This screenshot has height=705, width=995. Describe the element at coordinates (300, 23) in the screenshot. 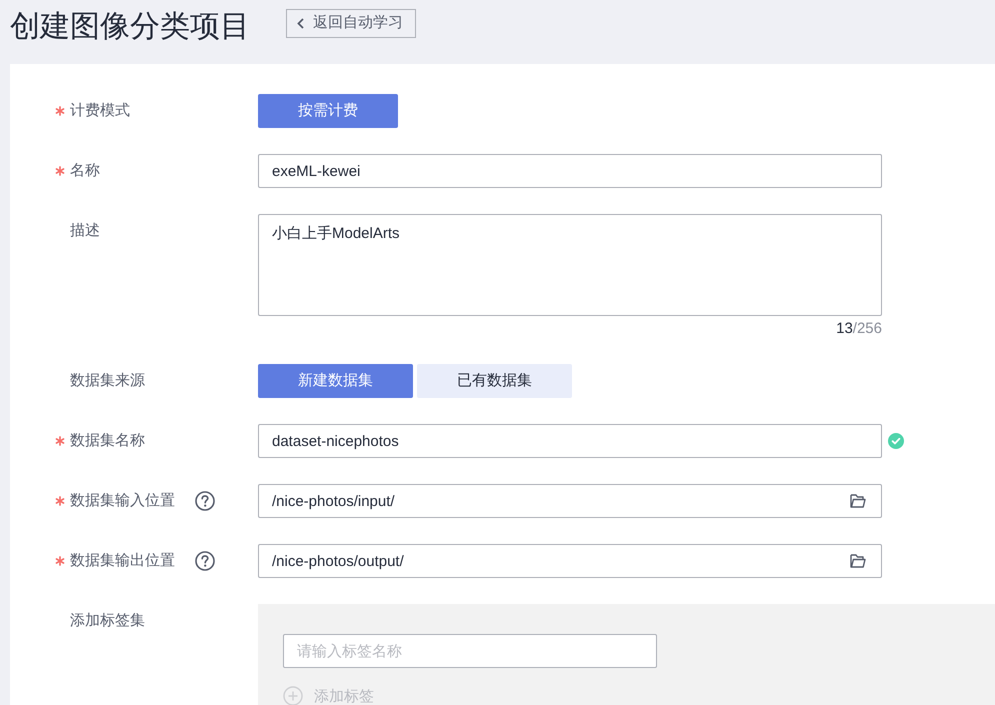

I see `chevron-left-icon` at that location.